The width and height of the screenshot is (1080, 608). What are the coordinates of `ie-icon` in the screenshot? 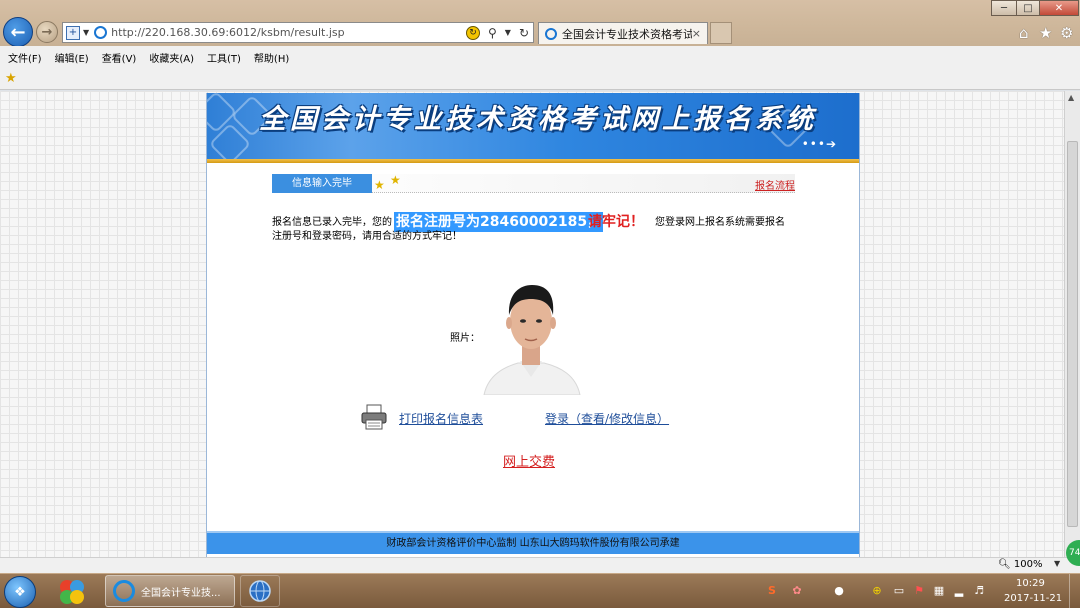 It's located at (124, 591).